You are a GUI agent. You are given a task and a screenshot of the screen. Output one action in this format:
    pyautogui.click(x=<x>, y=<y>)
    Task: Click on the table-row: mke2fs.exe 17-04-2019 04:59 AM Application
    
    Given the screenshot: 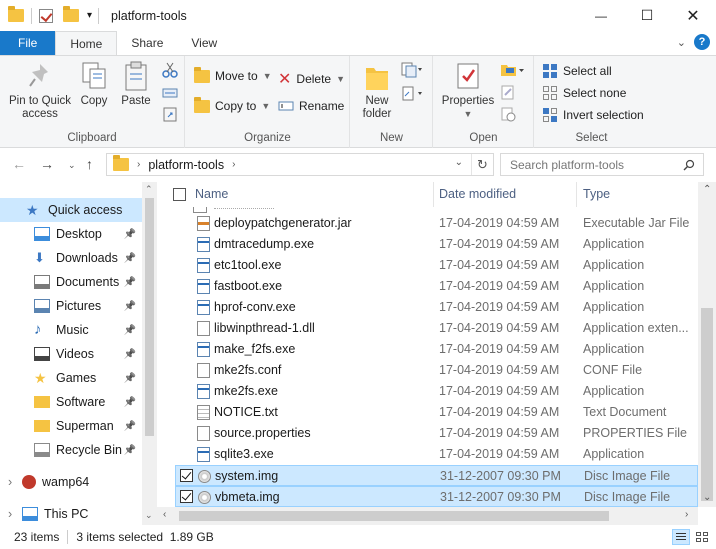 What is the action you would take?
    pyautogui.click(x=436, y=391)
    